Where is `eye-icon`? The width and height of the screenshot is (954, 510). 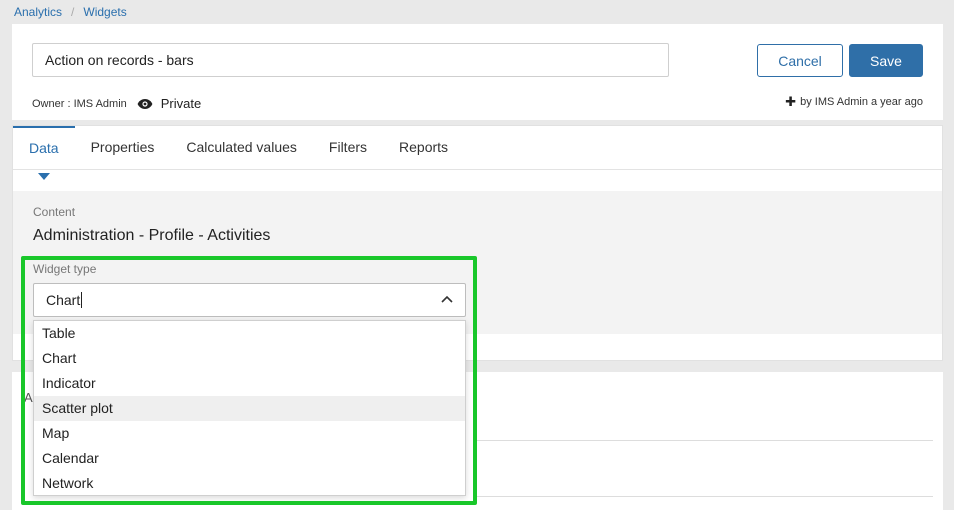
eye-icon is located at coordinates (145, 104).